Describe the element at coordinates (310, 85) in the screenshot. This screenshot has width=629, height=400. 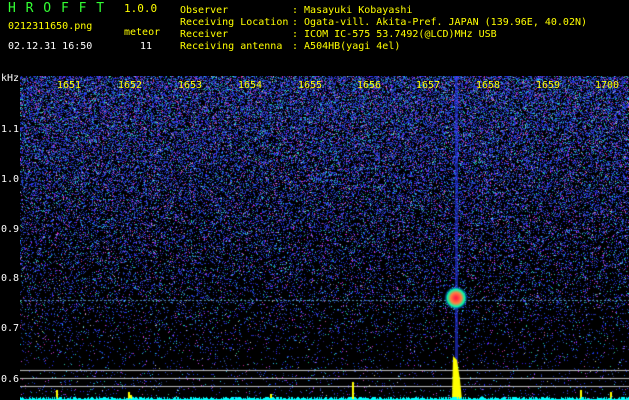
I see `x-tick-label: 1655` at that location.